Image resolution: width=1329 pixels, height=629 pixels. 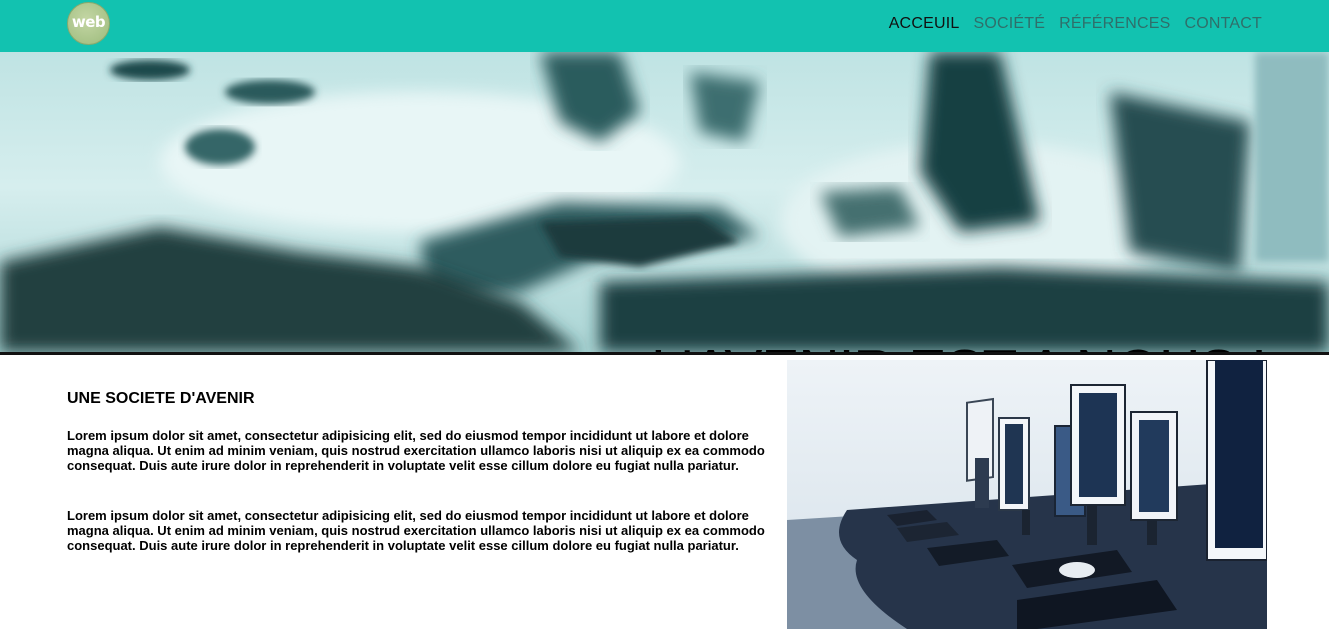 I want to click on main-nav: ACCEUIL SOCIÉTÉ RÉFÉRENCES CONTACT, so click(x=1075, y=24).